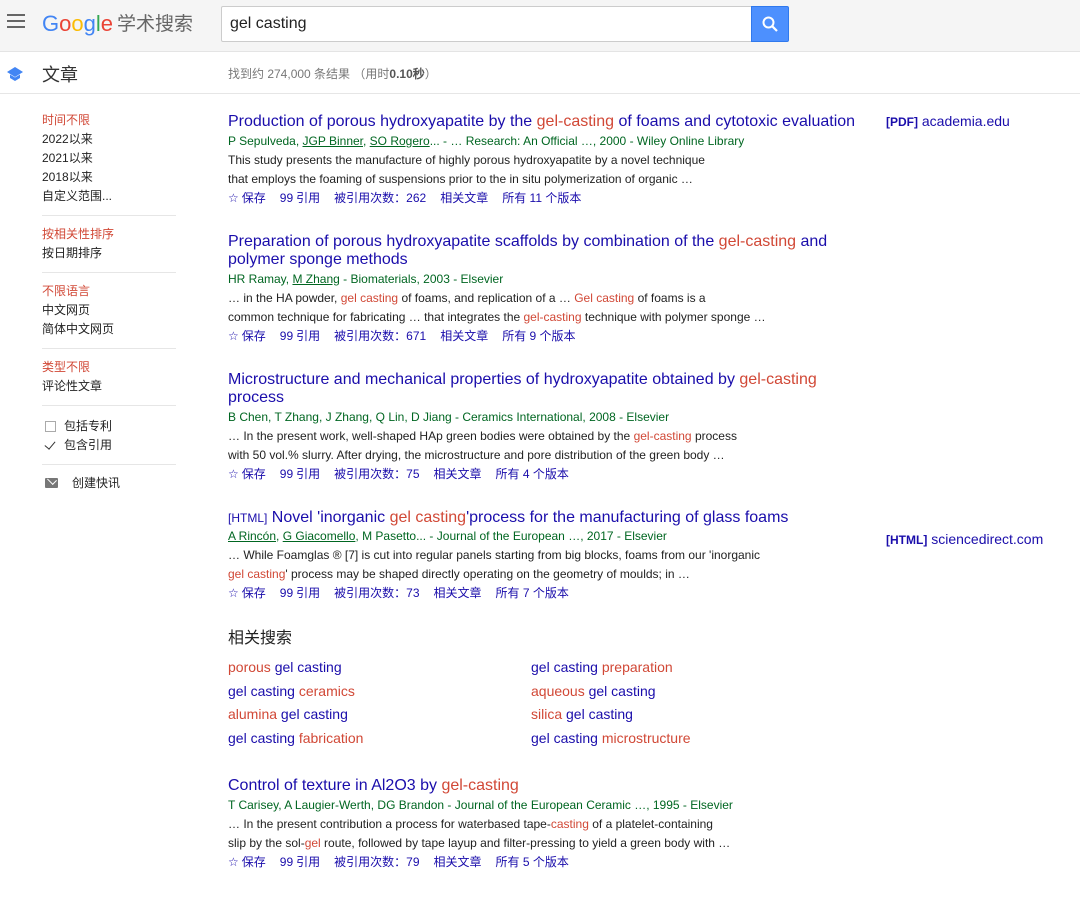 This screenshot has height=900, width=1080. What do you see at coordinates (486, 24) in the screenshot?
I see `search-input` at bounding box center [486, 24].